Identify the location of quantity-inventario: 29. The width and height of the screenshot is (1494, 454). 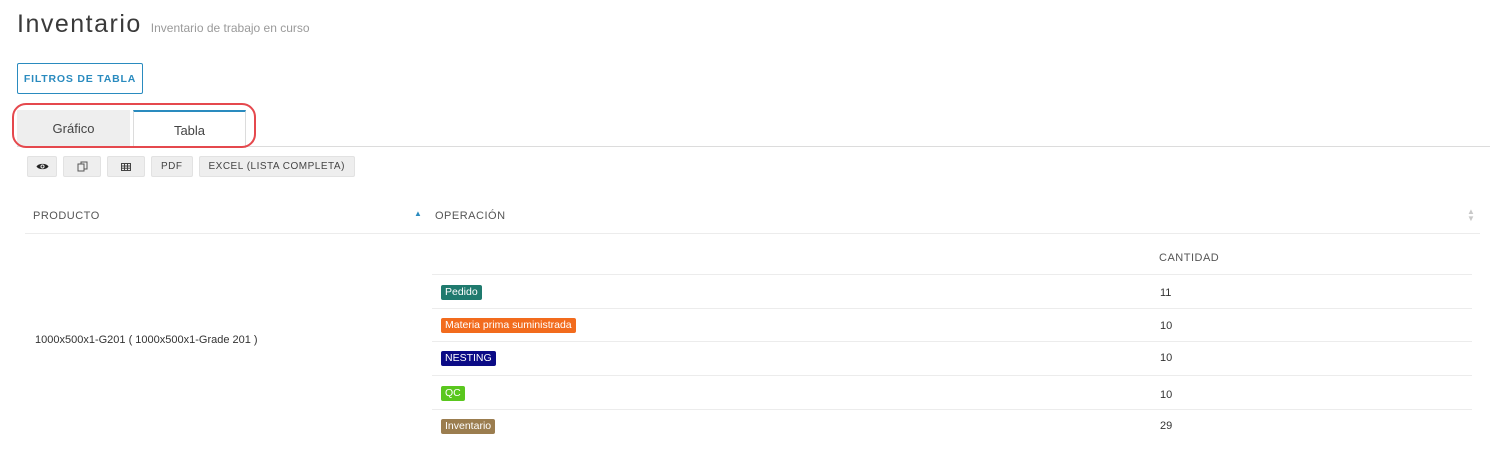
(1166, 426).